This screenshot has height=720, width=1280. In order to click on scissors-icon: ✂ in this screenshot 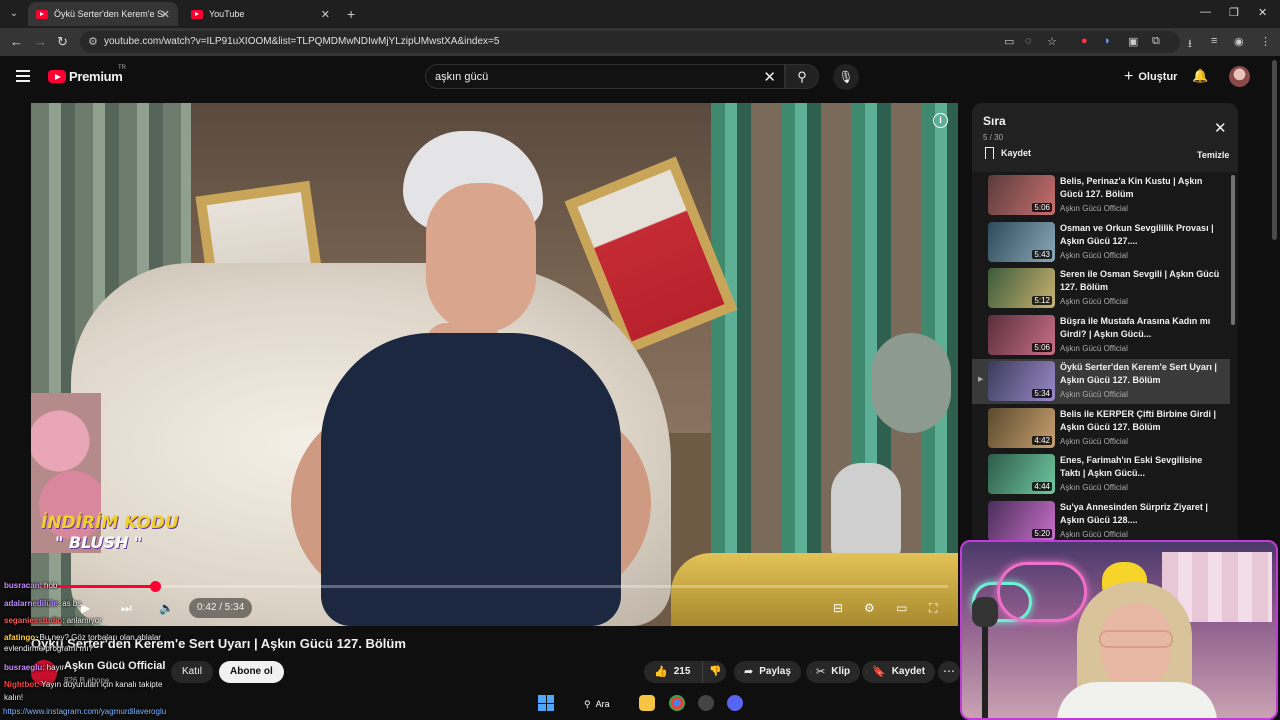, I will do `click(821, 672)`.